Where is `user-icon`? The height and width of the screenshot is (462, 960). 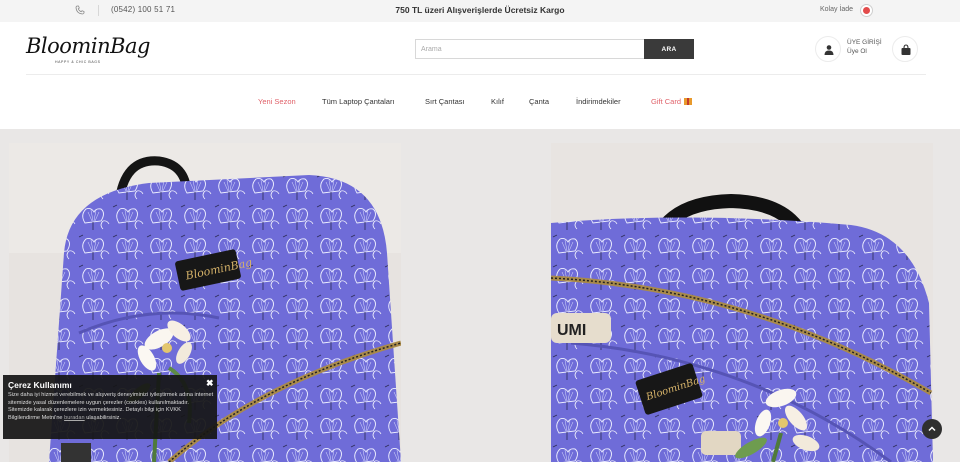
user-icon is located at coordinates (829, 50).